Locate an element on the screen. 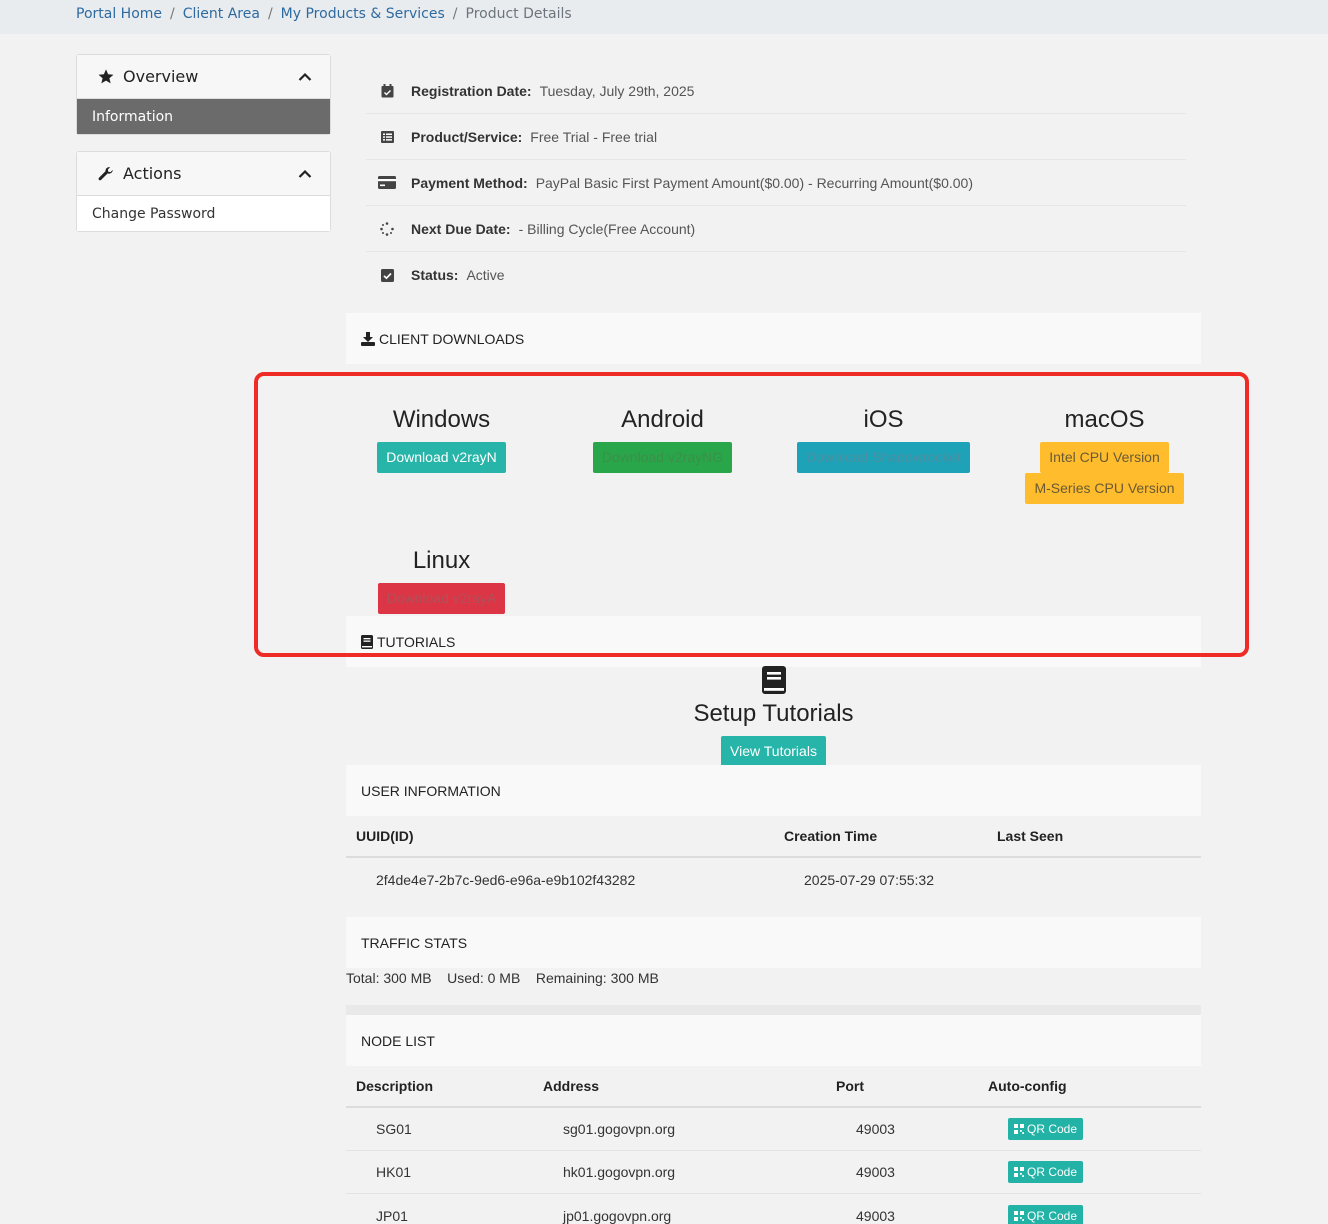  header-auto-config: Auto-config is located at coordinates (1027, 1086).